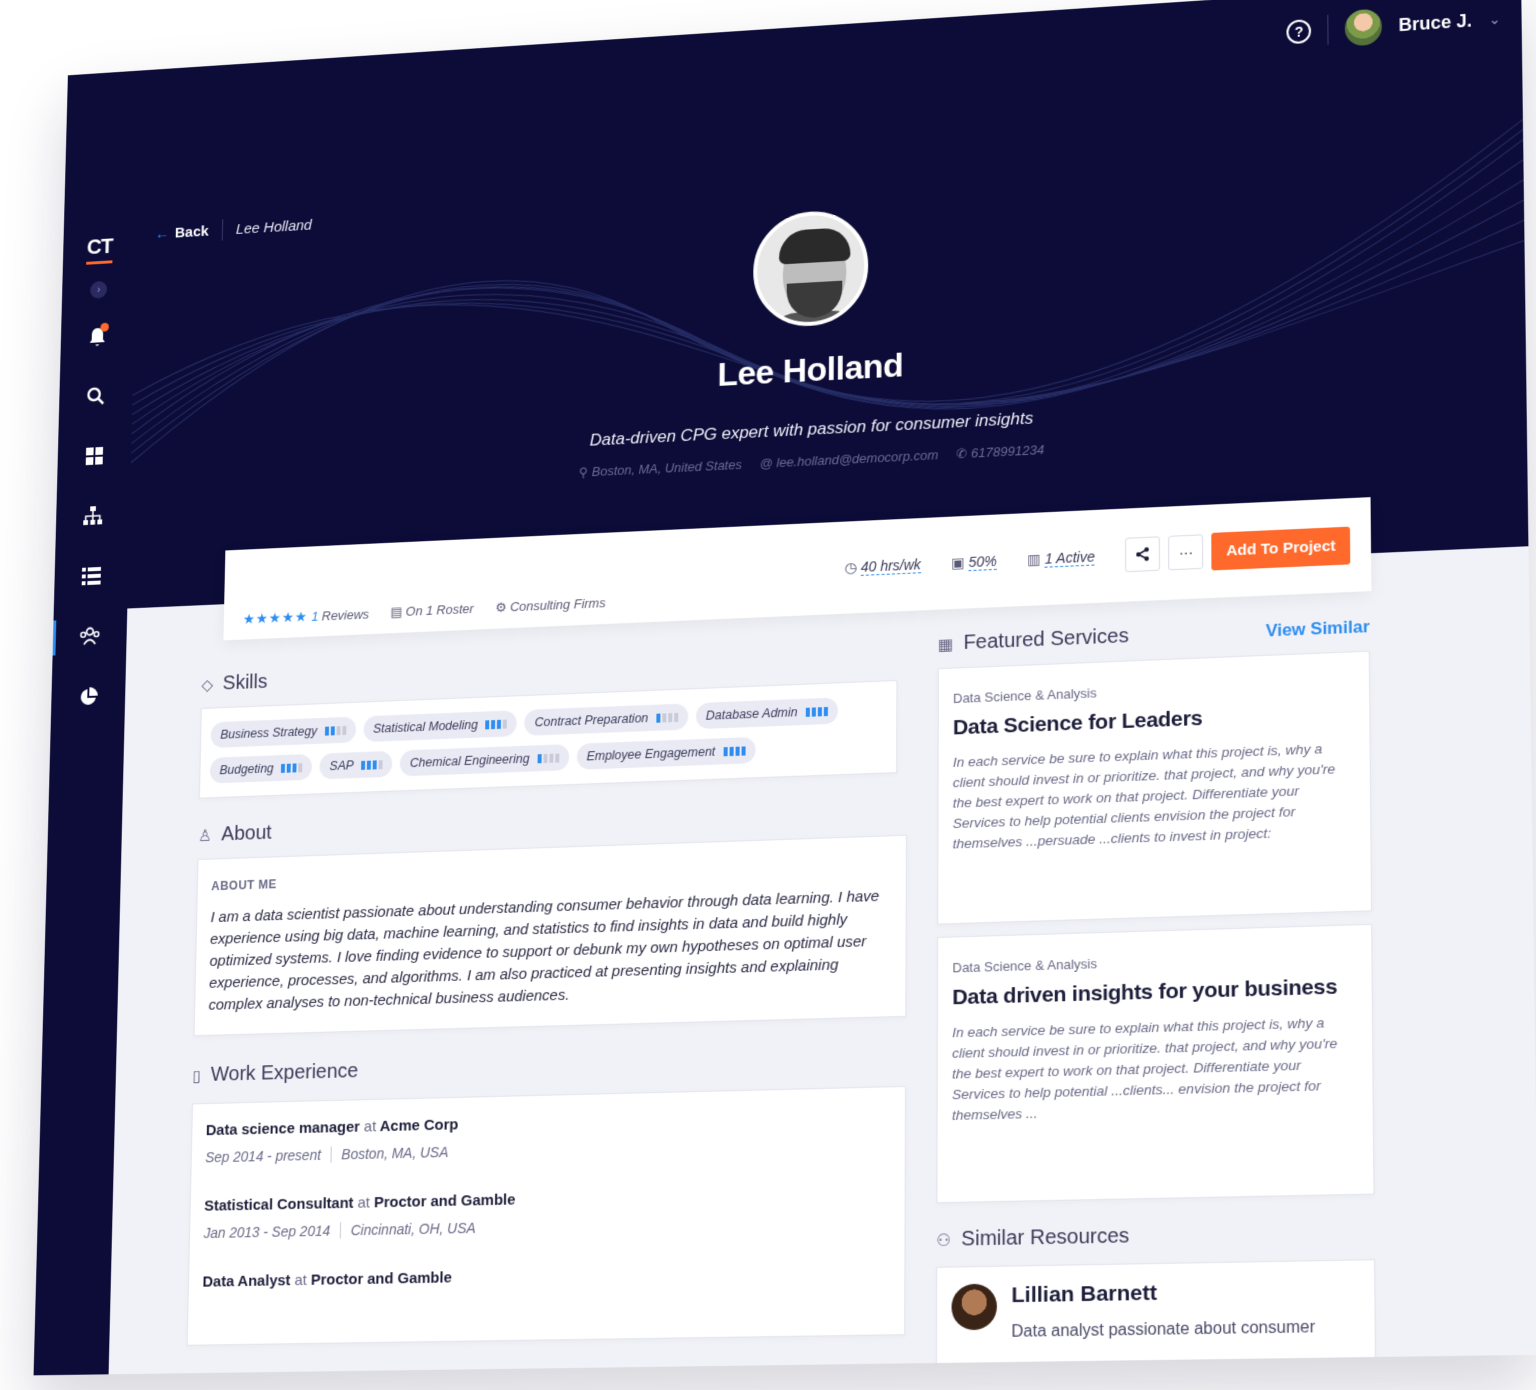  I want to click on back-label: Back, so click(191, 231).